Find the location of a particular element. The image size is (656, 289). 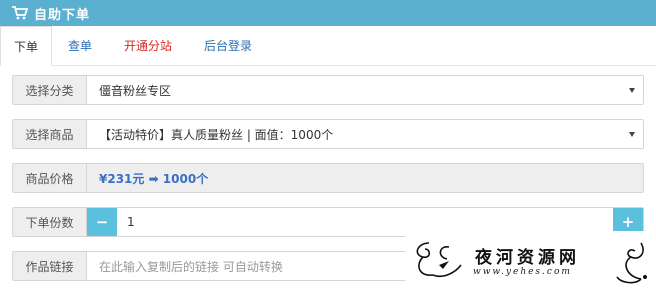

category-row: 选择分类 僵音粉丝专区 is located at coordinates (328, 90).